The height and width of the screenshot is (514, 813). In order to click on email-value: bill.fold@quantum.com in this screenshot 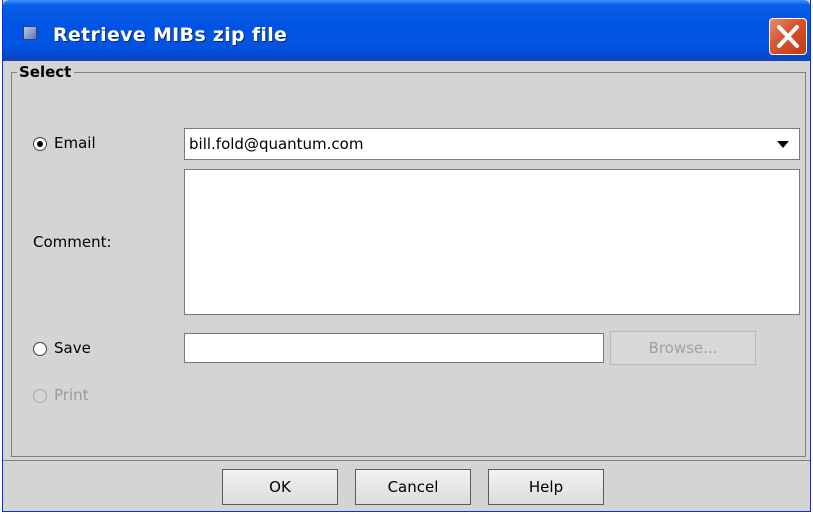, I will do `click(276, 144)`.